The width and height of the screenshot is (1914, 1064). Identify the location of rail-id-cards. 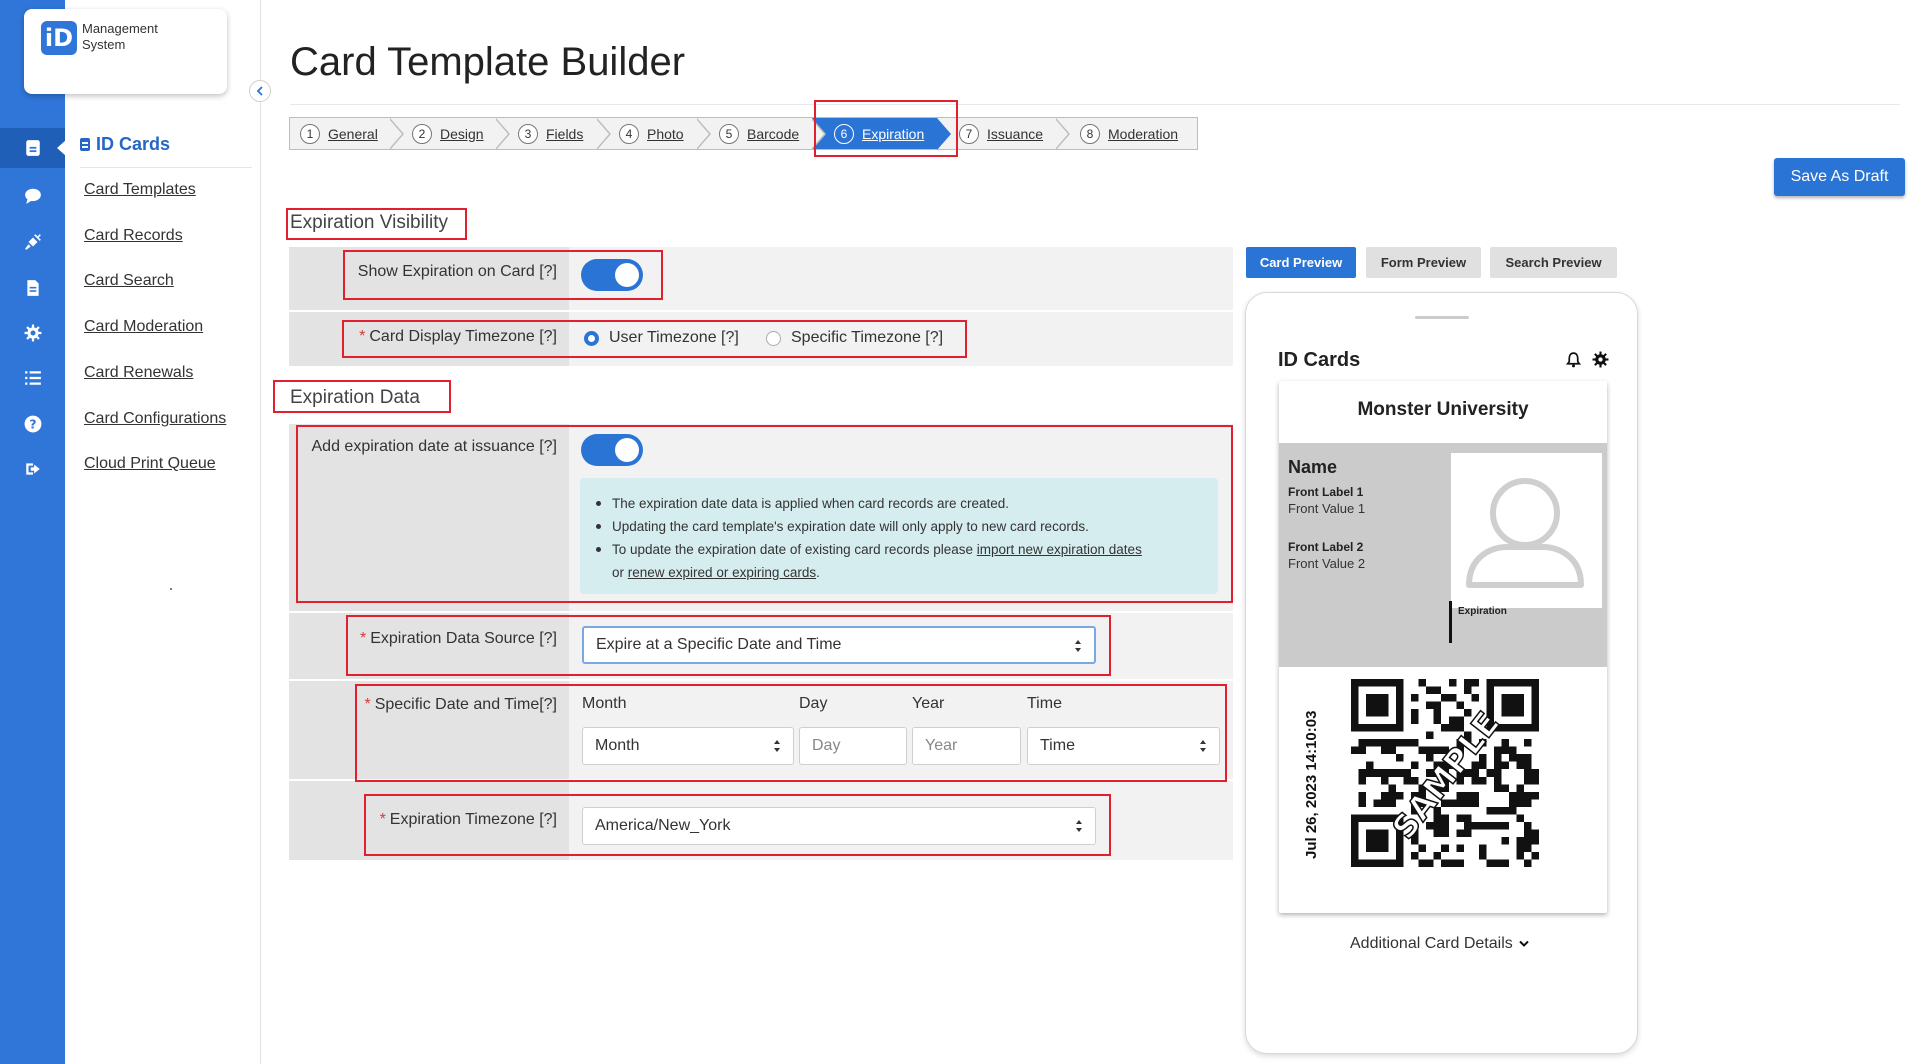
(33, 148).